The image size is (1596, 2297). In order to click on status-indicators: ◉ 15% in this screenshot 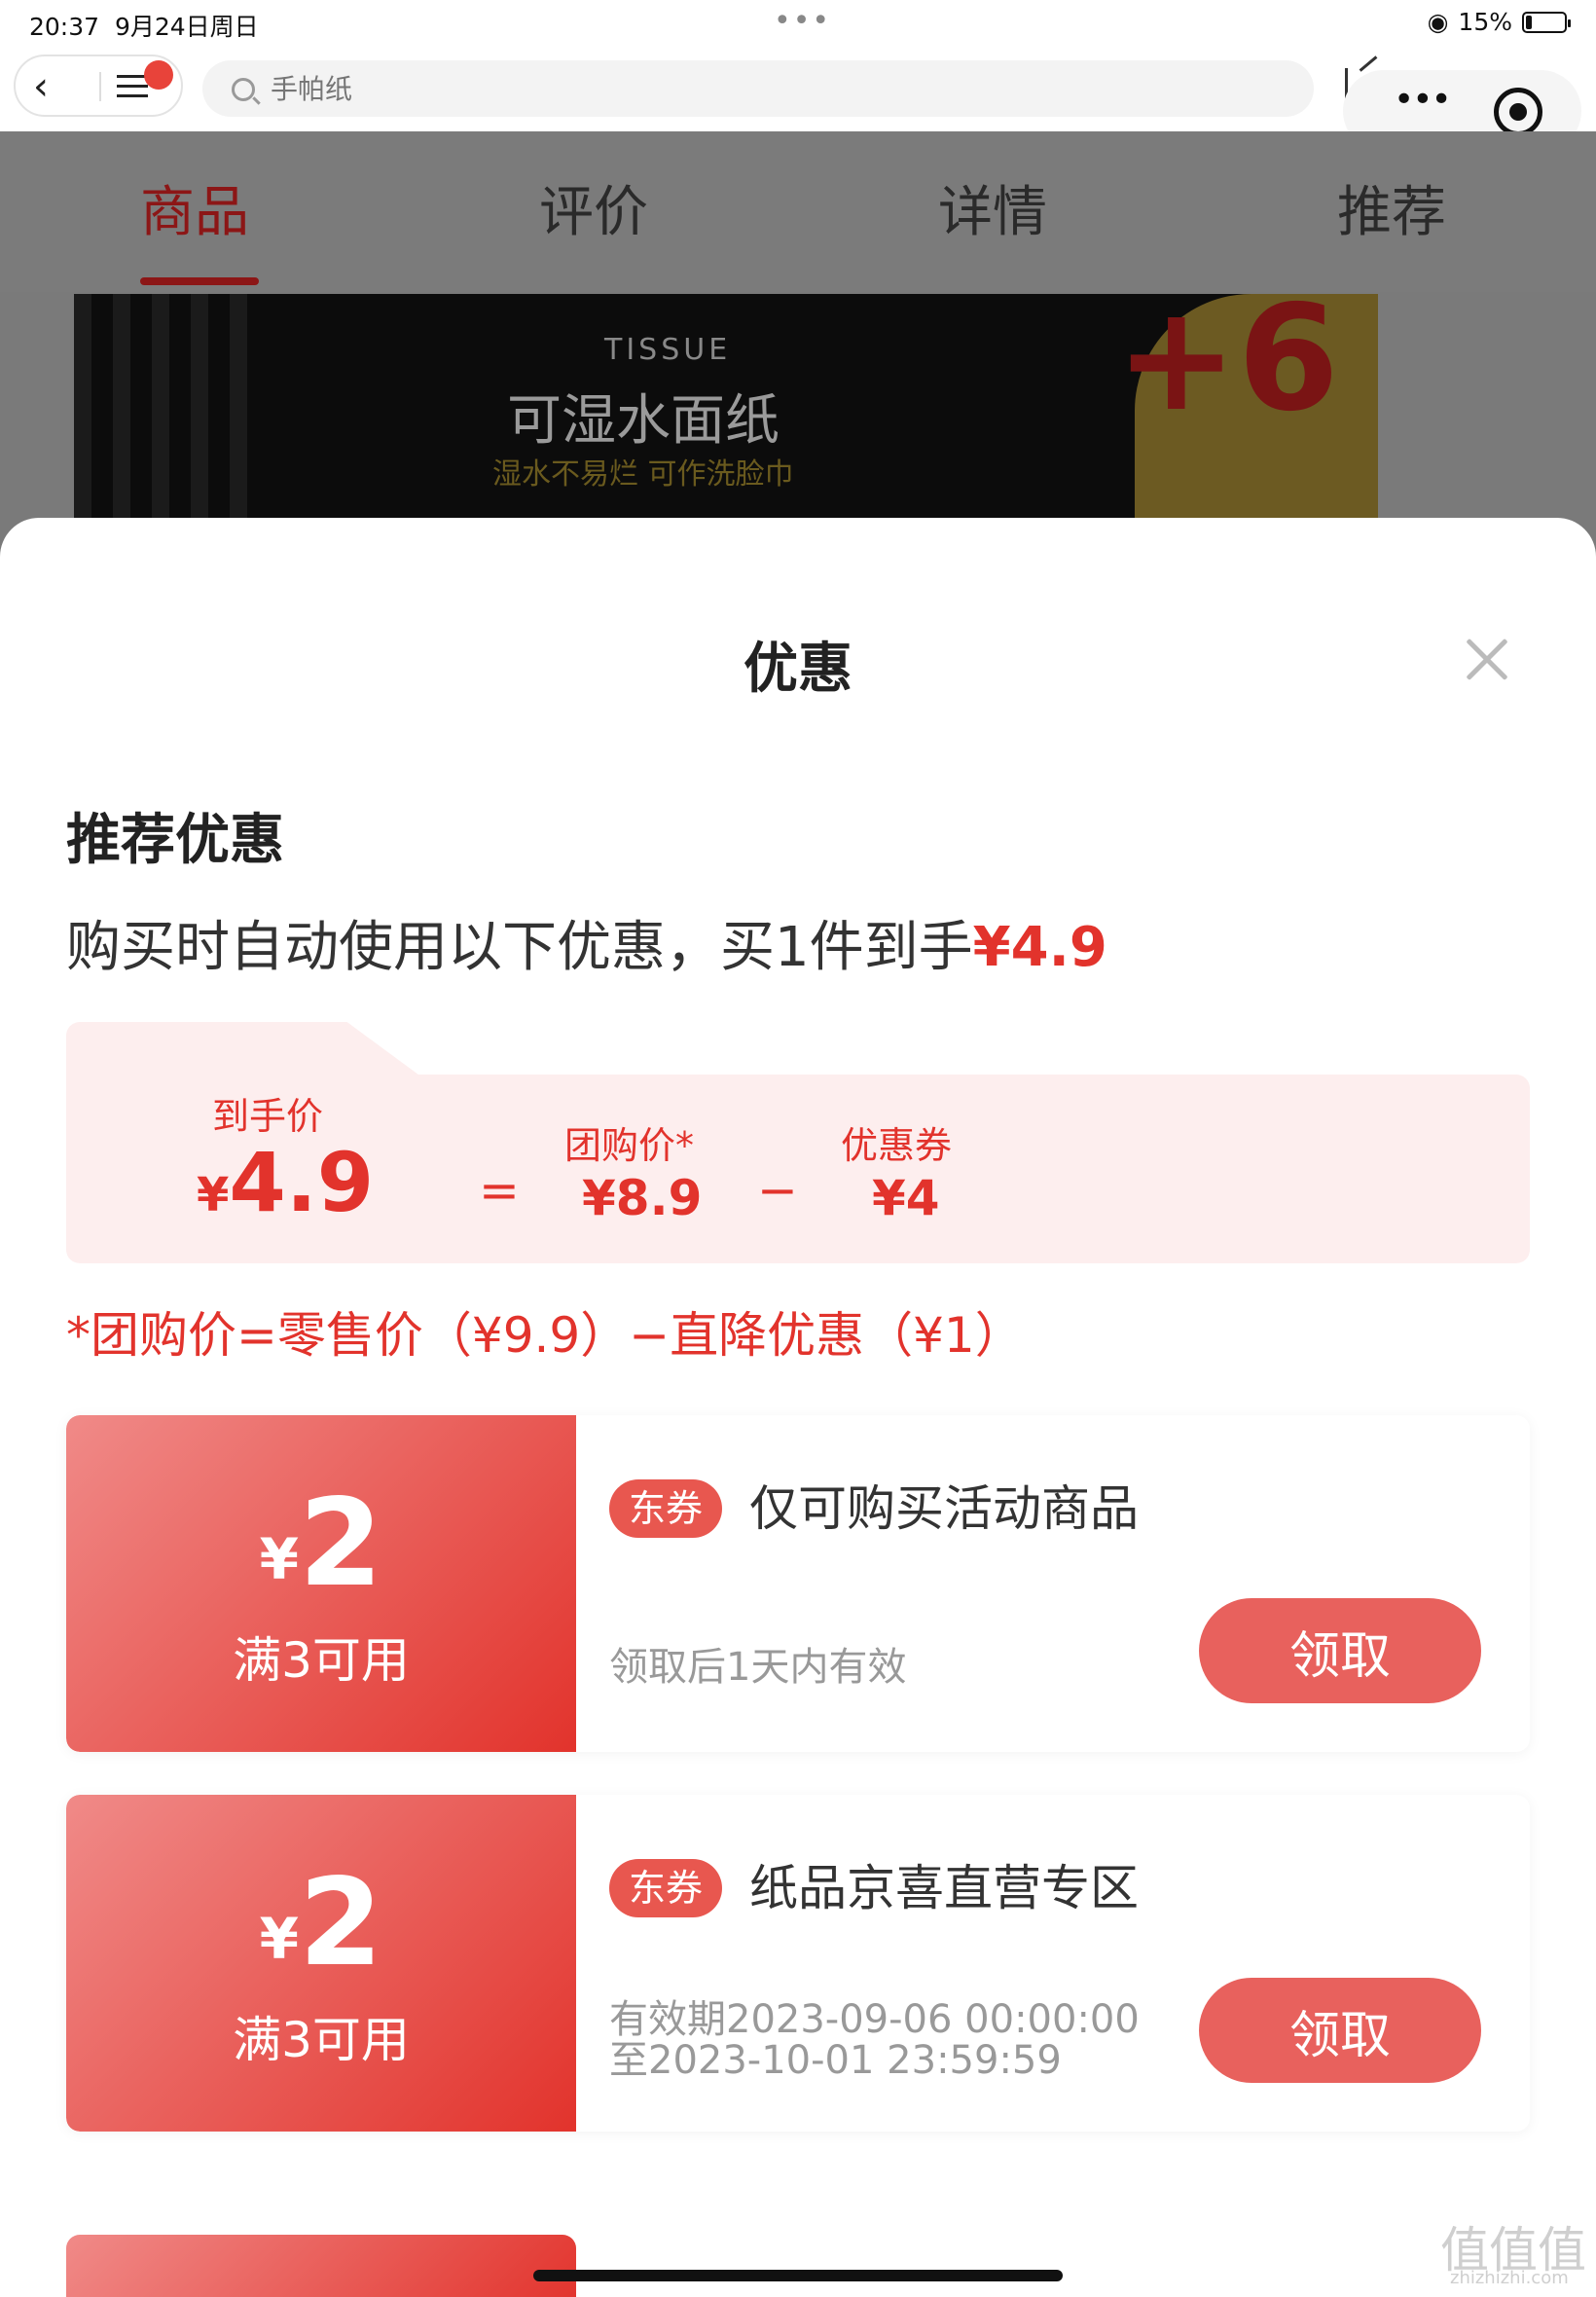, I will do `click(1499, 22)`.